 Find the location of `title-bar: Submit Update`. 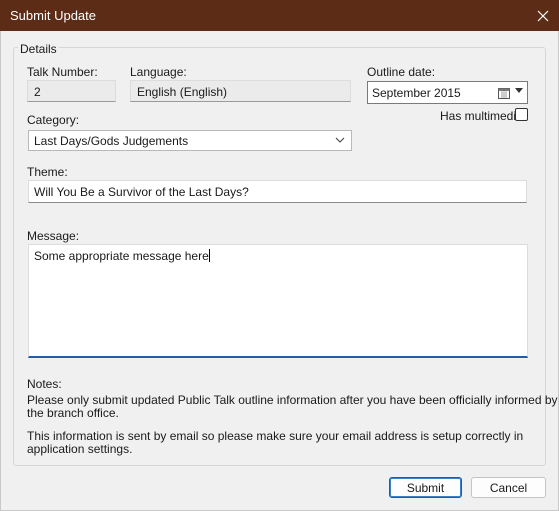

title-bar: Submit Update is located at coordinates (279, 15).